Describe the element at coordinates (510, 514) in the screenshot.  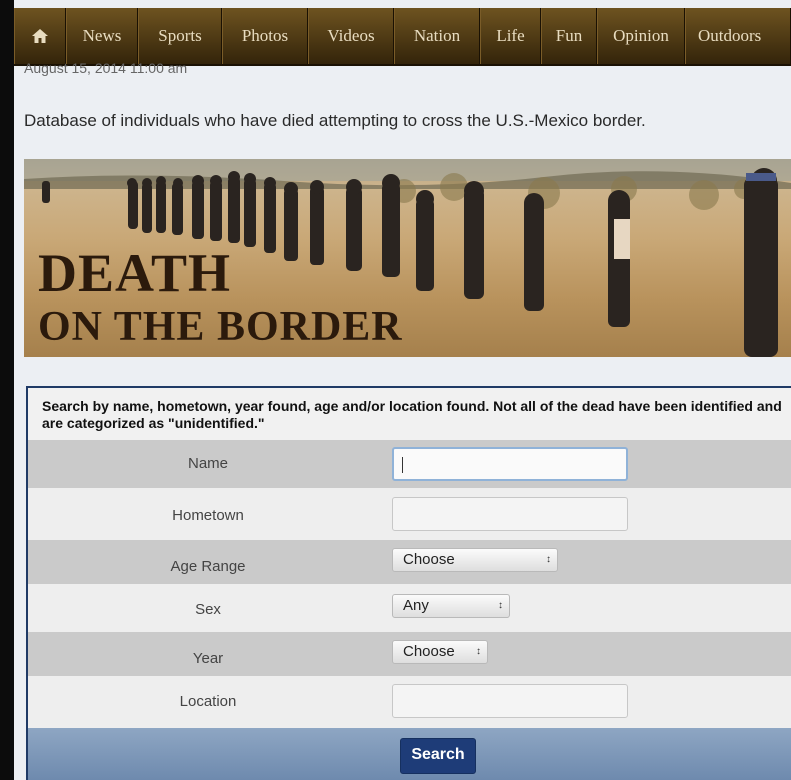
I see `hometown-input` at that location.